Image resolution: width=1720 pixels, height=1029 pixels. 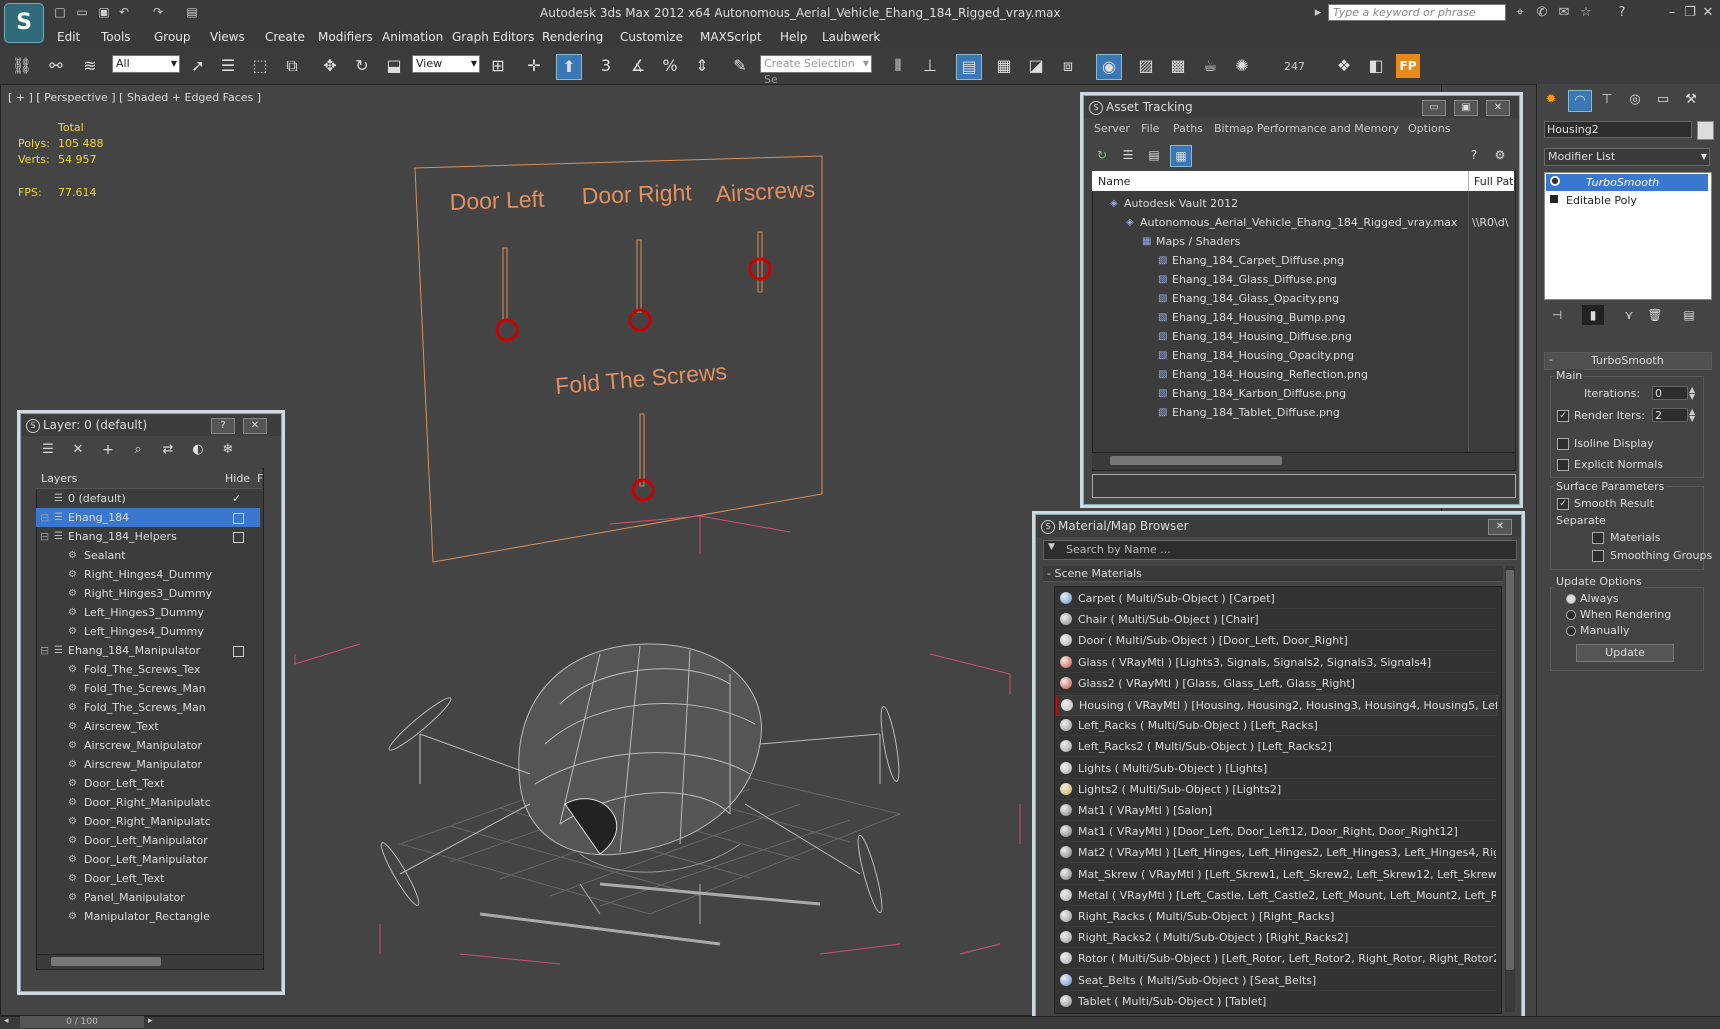 I want to click on lightbulb-icon: ●, so click(x=1555, y=181).